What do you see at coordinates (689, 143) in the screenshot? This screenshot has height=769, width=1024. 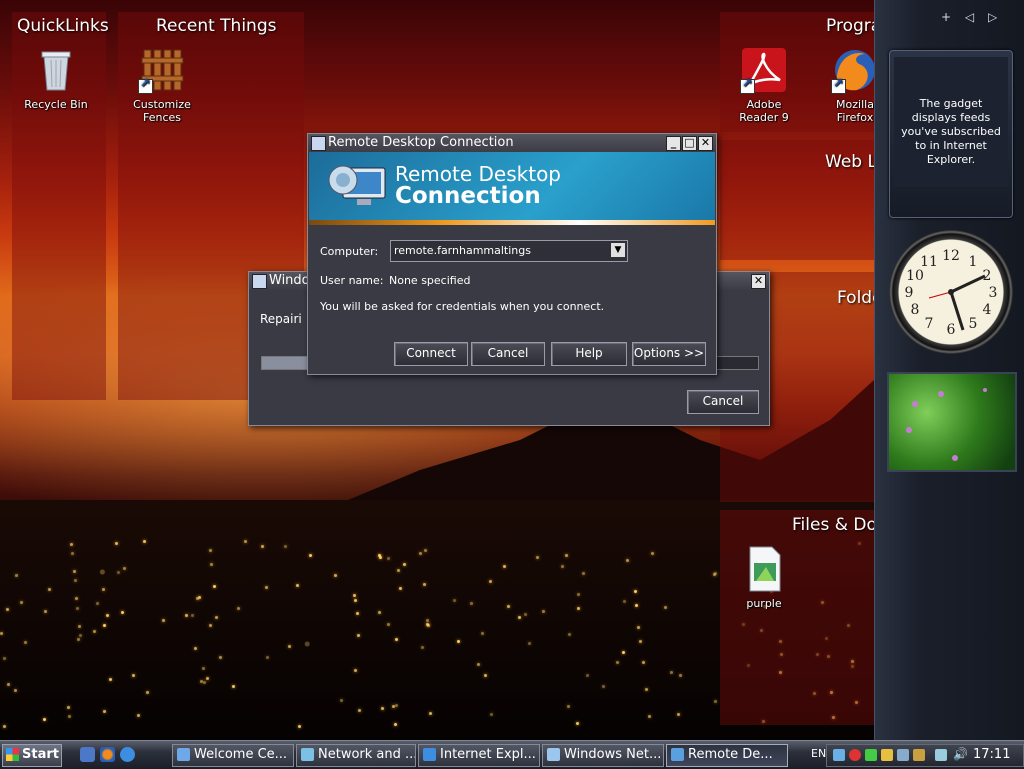 I see `maximize-button: □` at bounding box center [689, 143].